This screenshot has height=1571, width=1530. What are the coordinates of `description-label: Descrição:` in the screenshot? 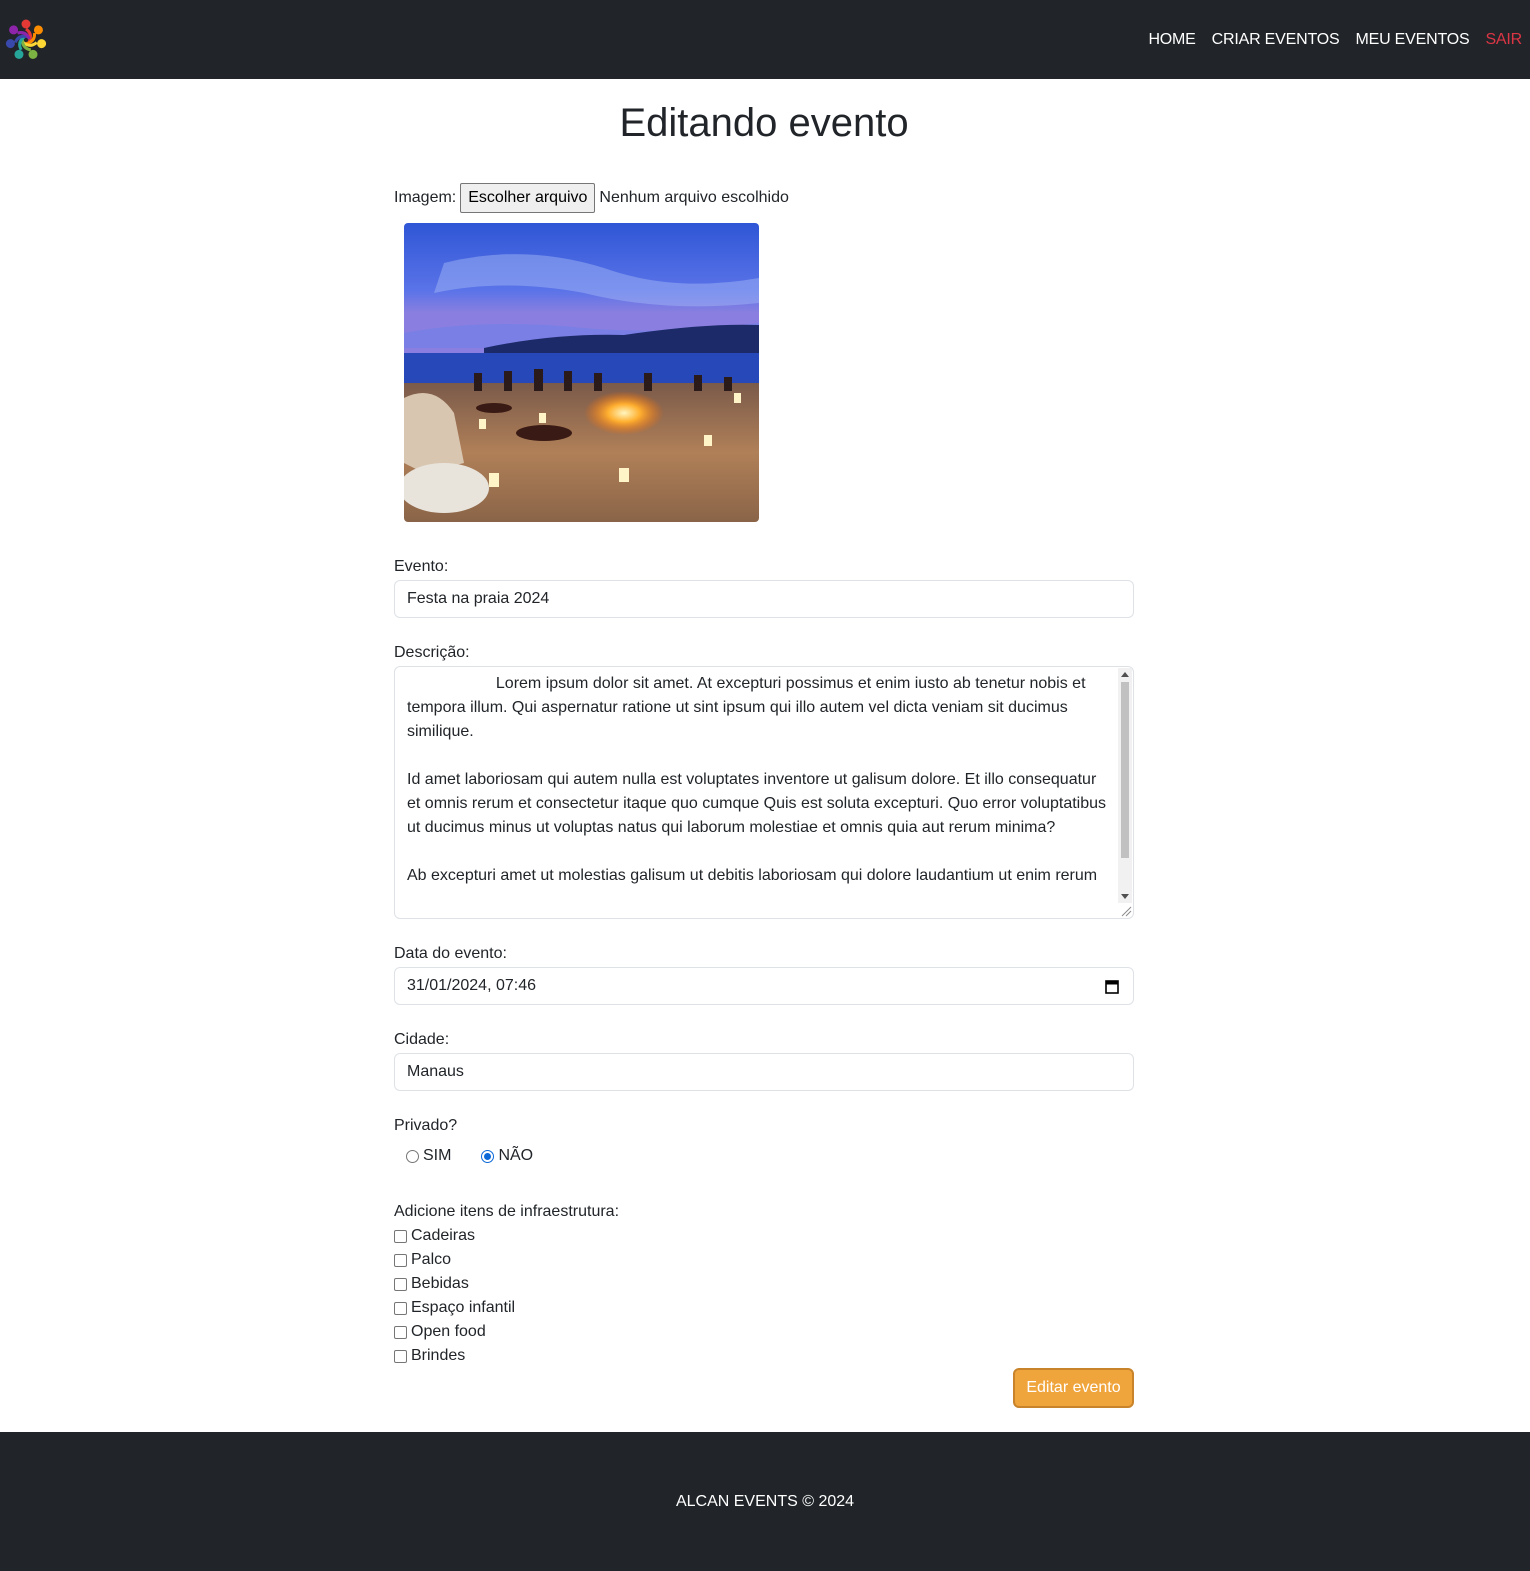 It's located at (432, 652).